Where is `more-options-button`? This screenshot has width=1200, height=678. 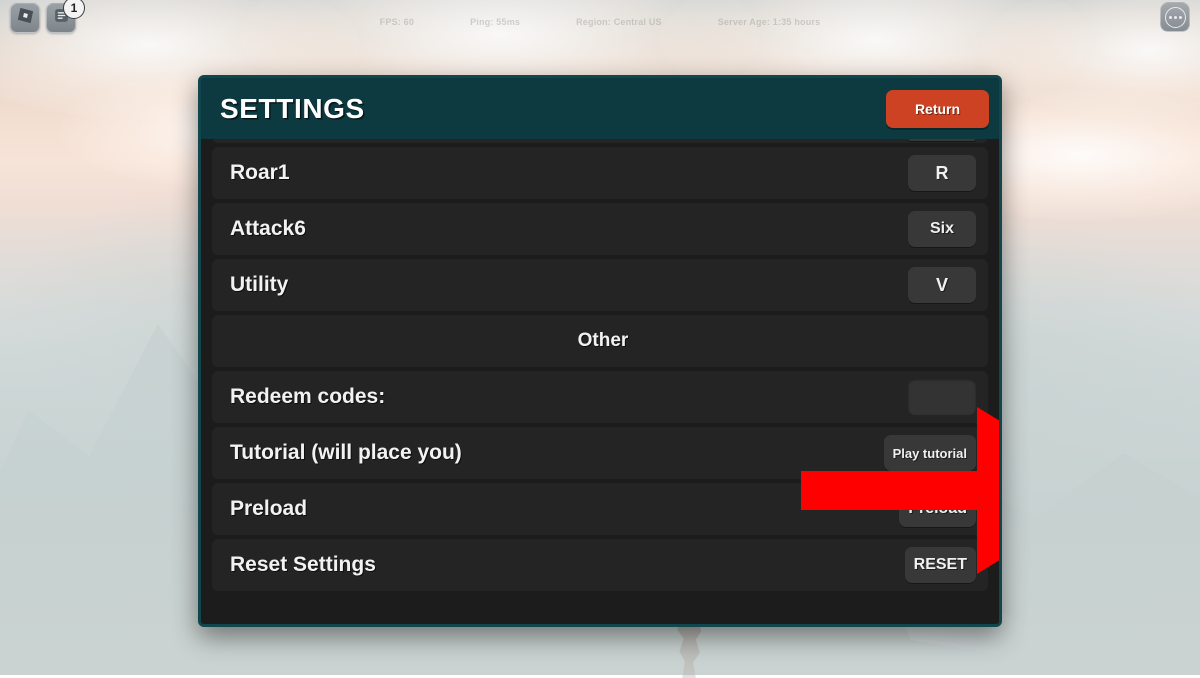
more-options-button is located at coordinates (1175, 17).